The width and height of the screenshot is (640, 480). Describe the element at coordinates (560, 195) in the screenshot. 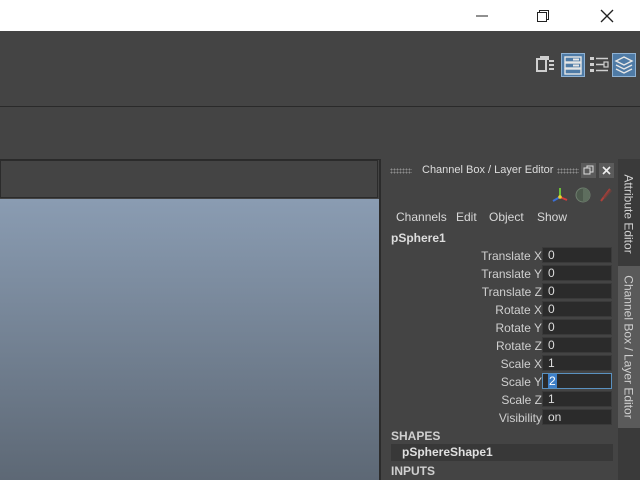

I see `manipulator-axes-icon` at that location.